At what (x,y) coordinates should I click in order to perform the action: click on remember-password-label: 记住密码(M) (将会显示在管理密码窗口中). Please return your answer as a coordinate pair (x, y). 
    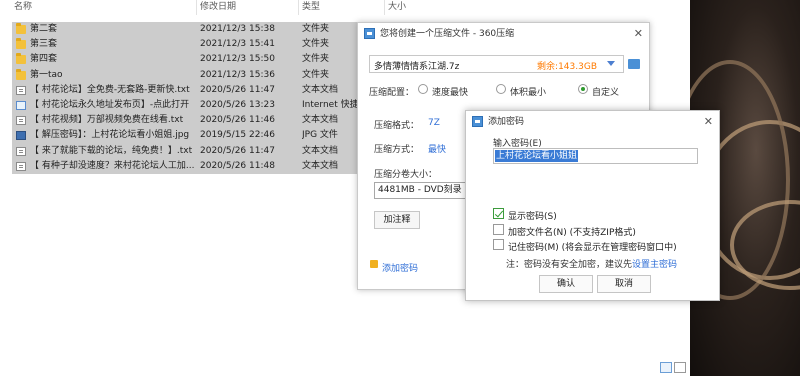
    Looking at the image, I should click on (592, 246).